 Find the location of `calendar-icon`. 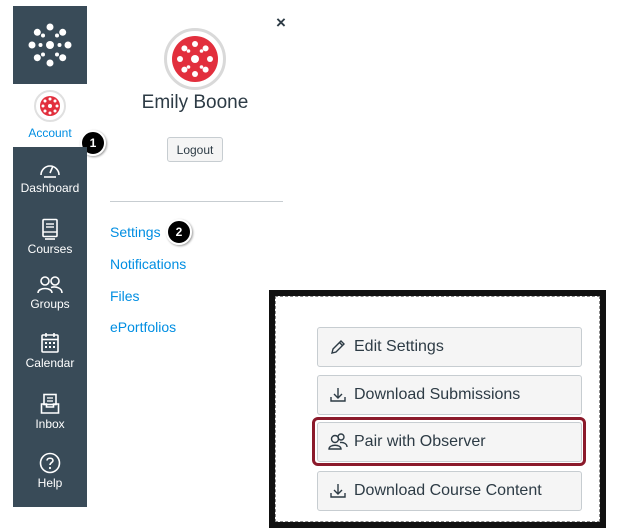

calendar-icon is located at coordinates (50, 343).